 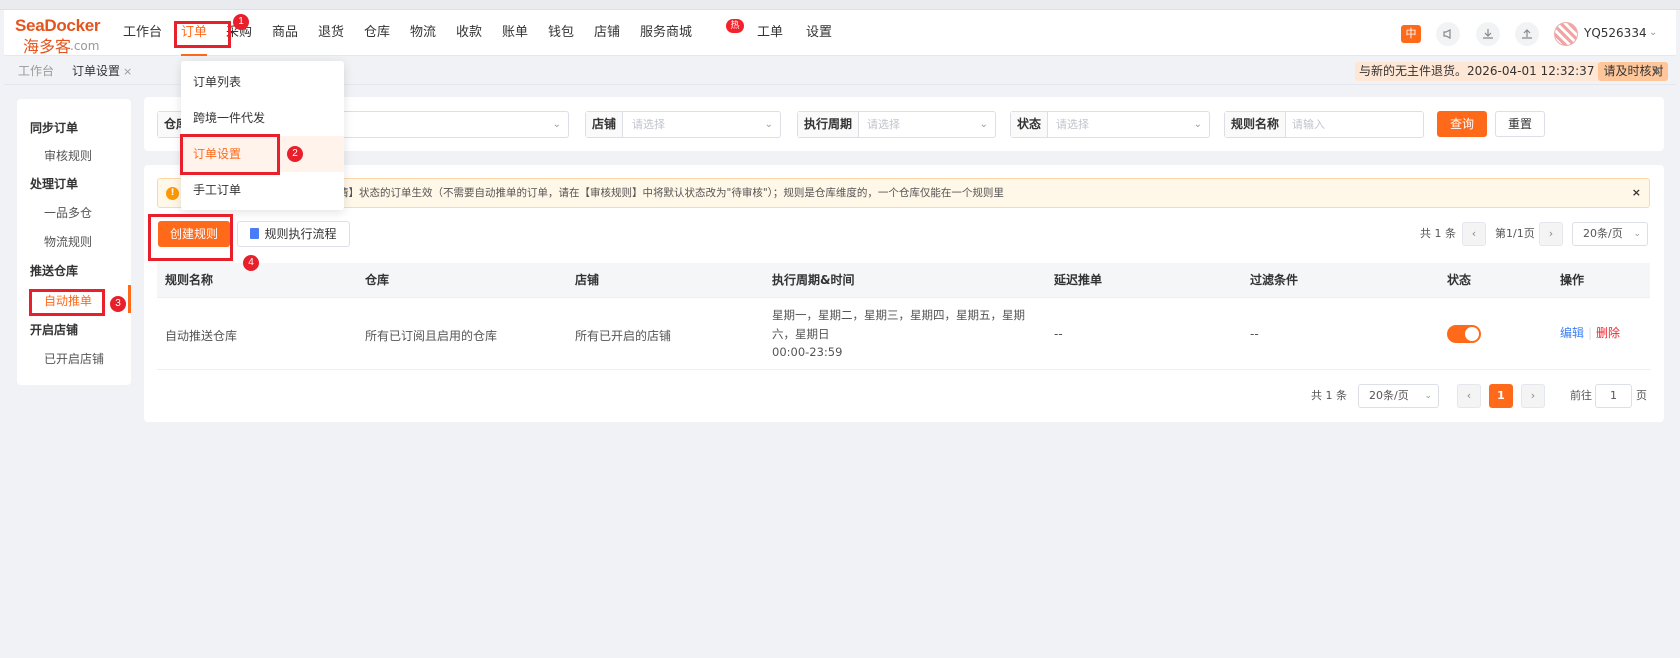 I want to click on tab-order-settings-label: 订单设置, so click(x=96, y=71).